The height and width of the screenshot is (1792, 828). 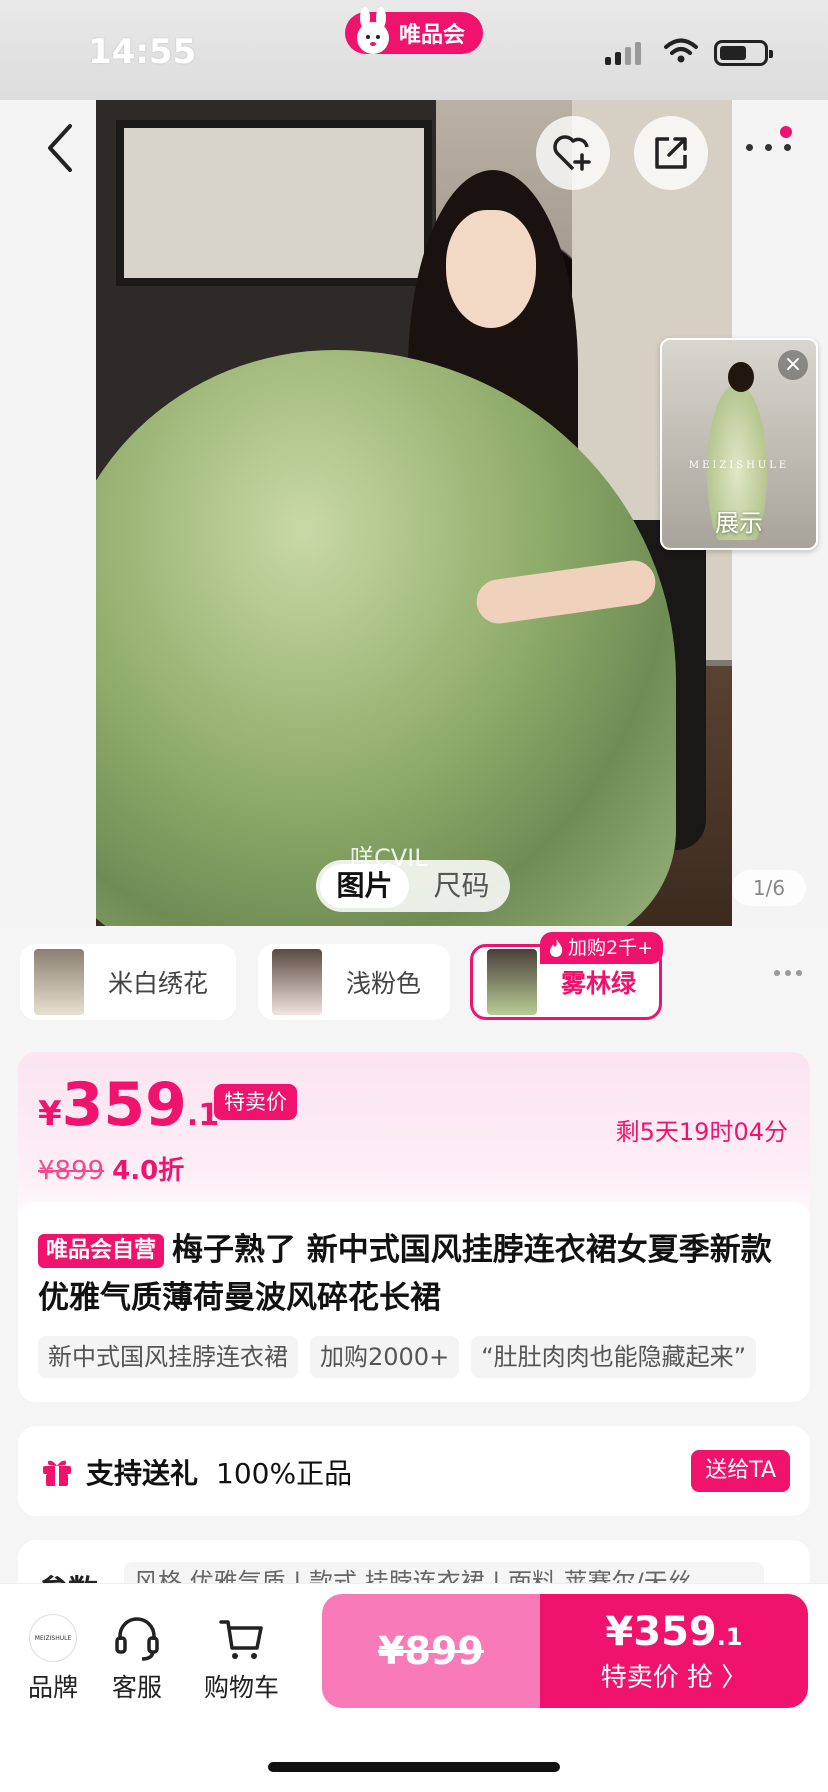 I want to click on gift-card: 支持送礼 100%正品 送给TA, so click(x=414, y=1471).